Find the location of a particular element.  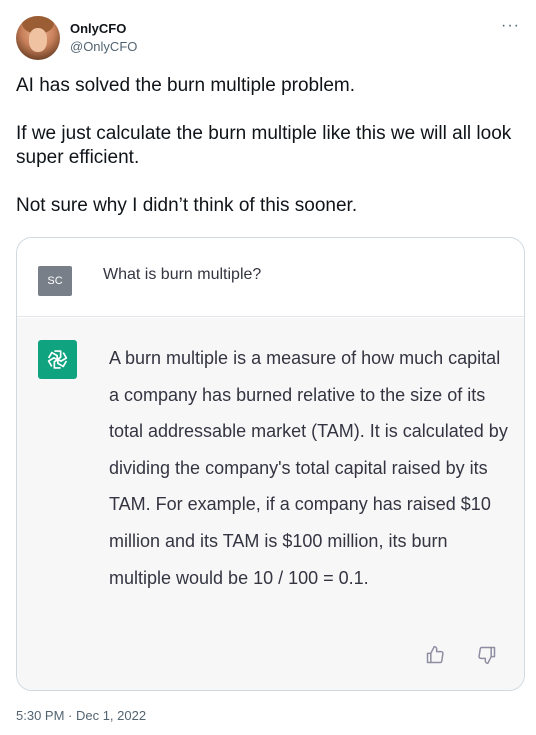

user-question: What is burn multiple? is located at coordinates (182, 274).